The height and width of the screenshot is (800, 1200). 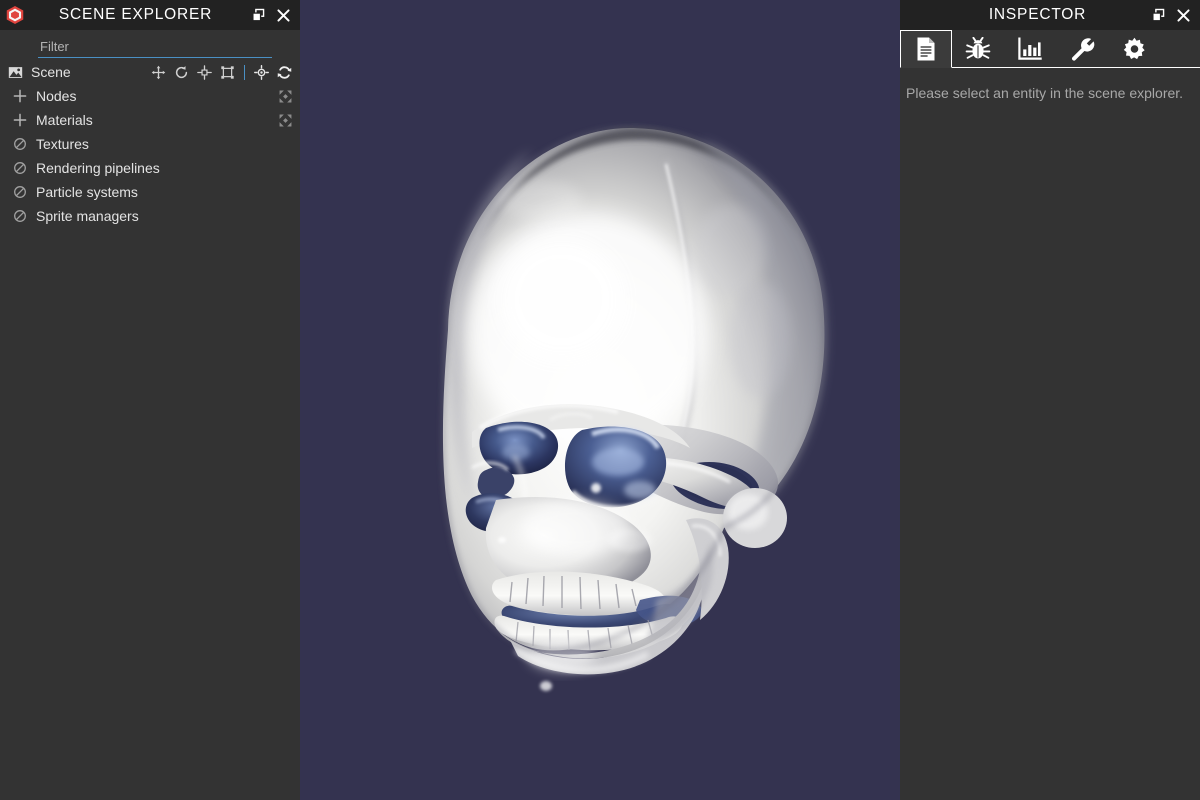 I want to click on tree-label-particle-systems: Particle systems, so click(x=87, y=192).